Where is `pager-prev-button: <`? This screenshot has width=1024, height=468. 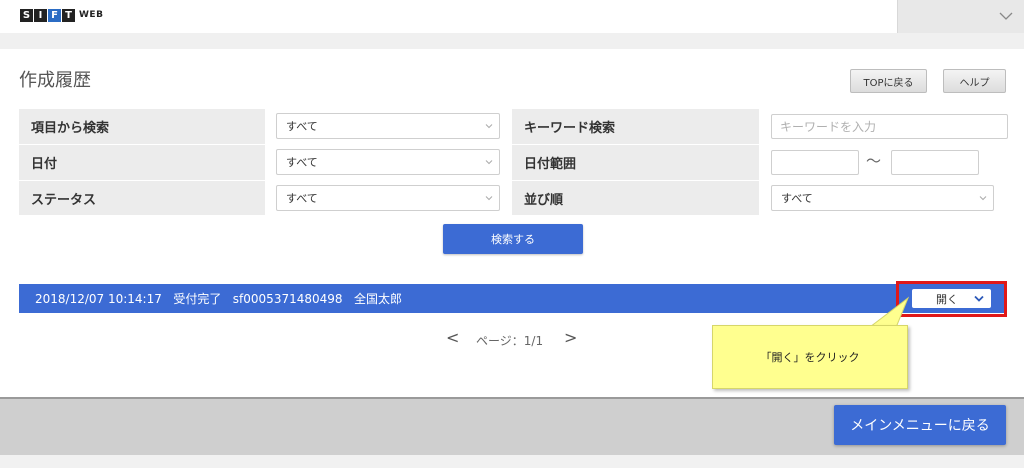 pager-prev-button: < is located at coordinates (452, 337).